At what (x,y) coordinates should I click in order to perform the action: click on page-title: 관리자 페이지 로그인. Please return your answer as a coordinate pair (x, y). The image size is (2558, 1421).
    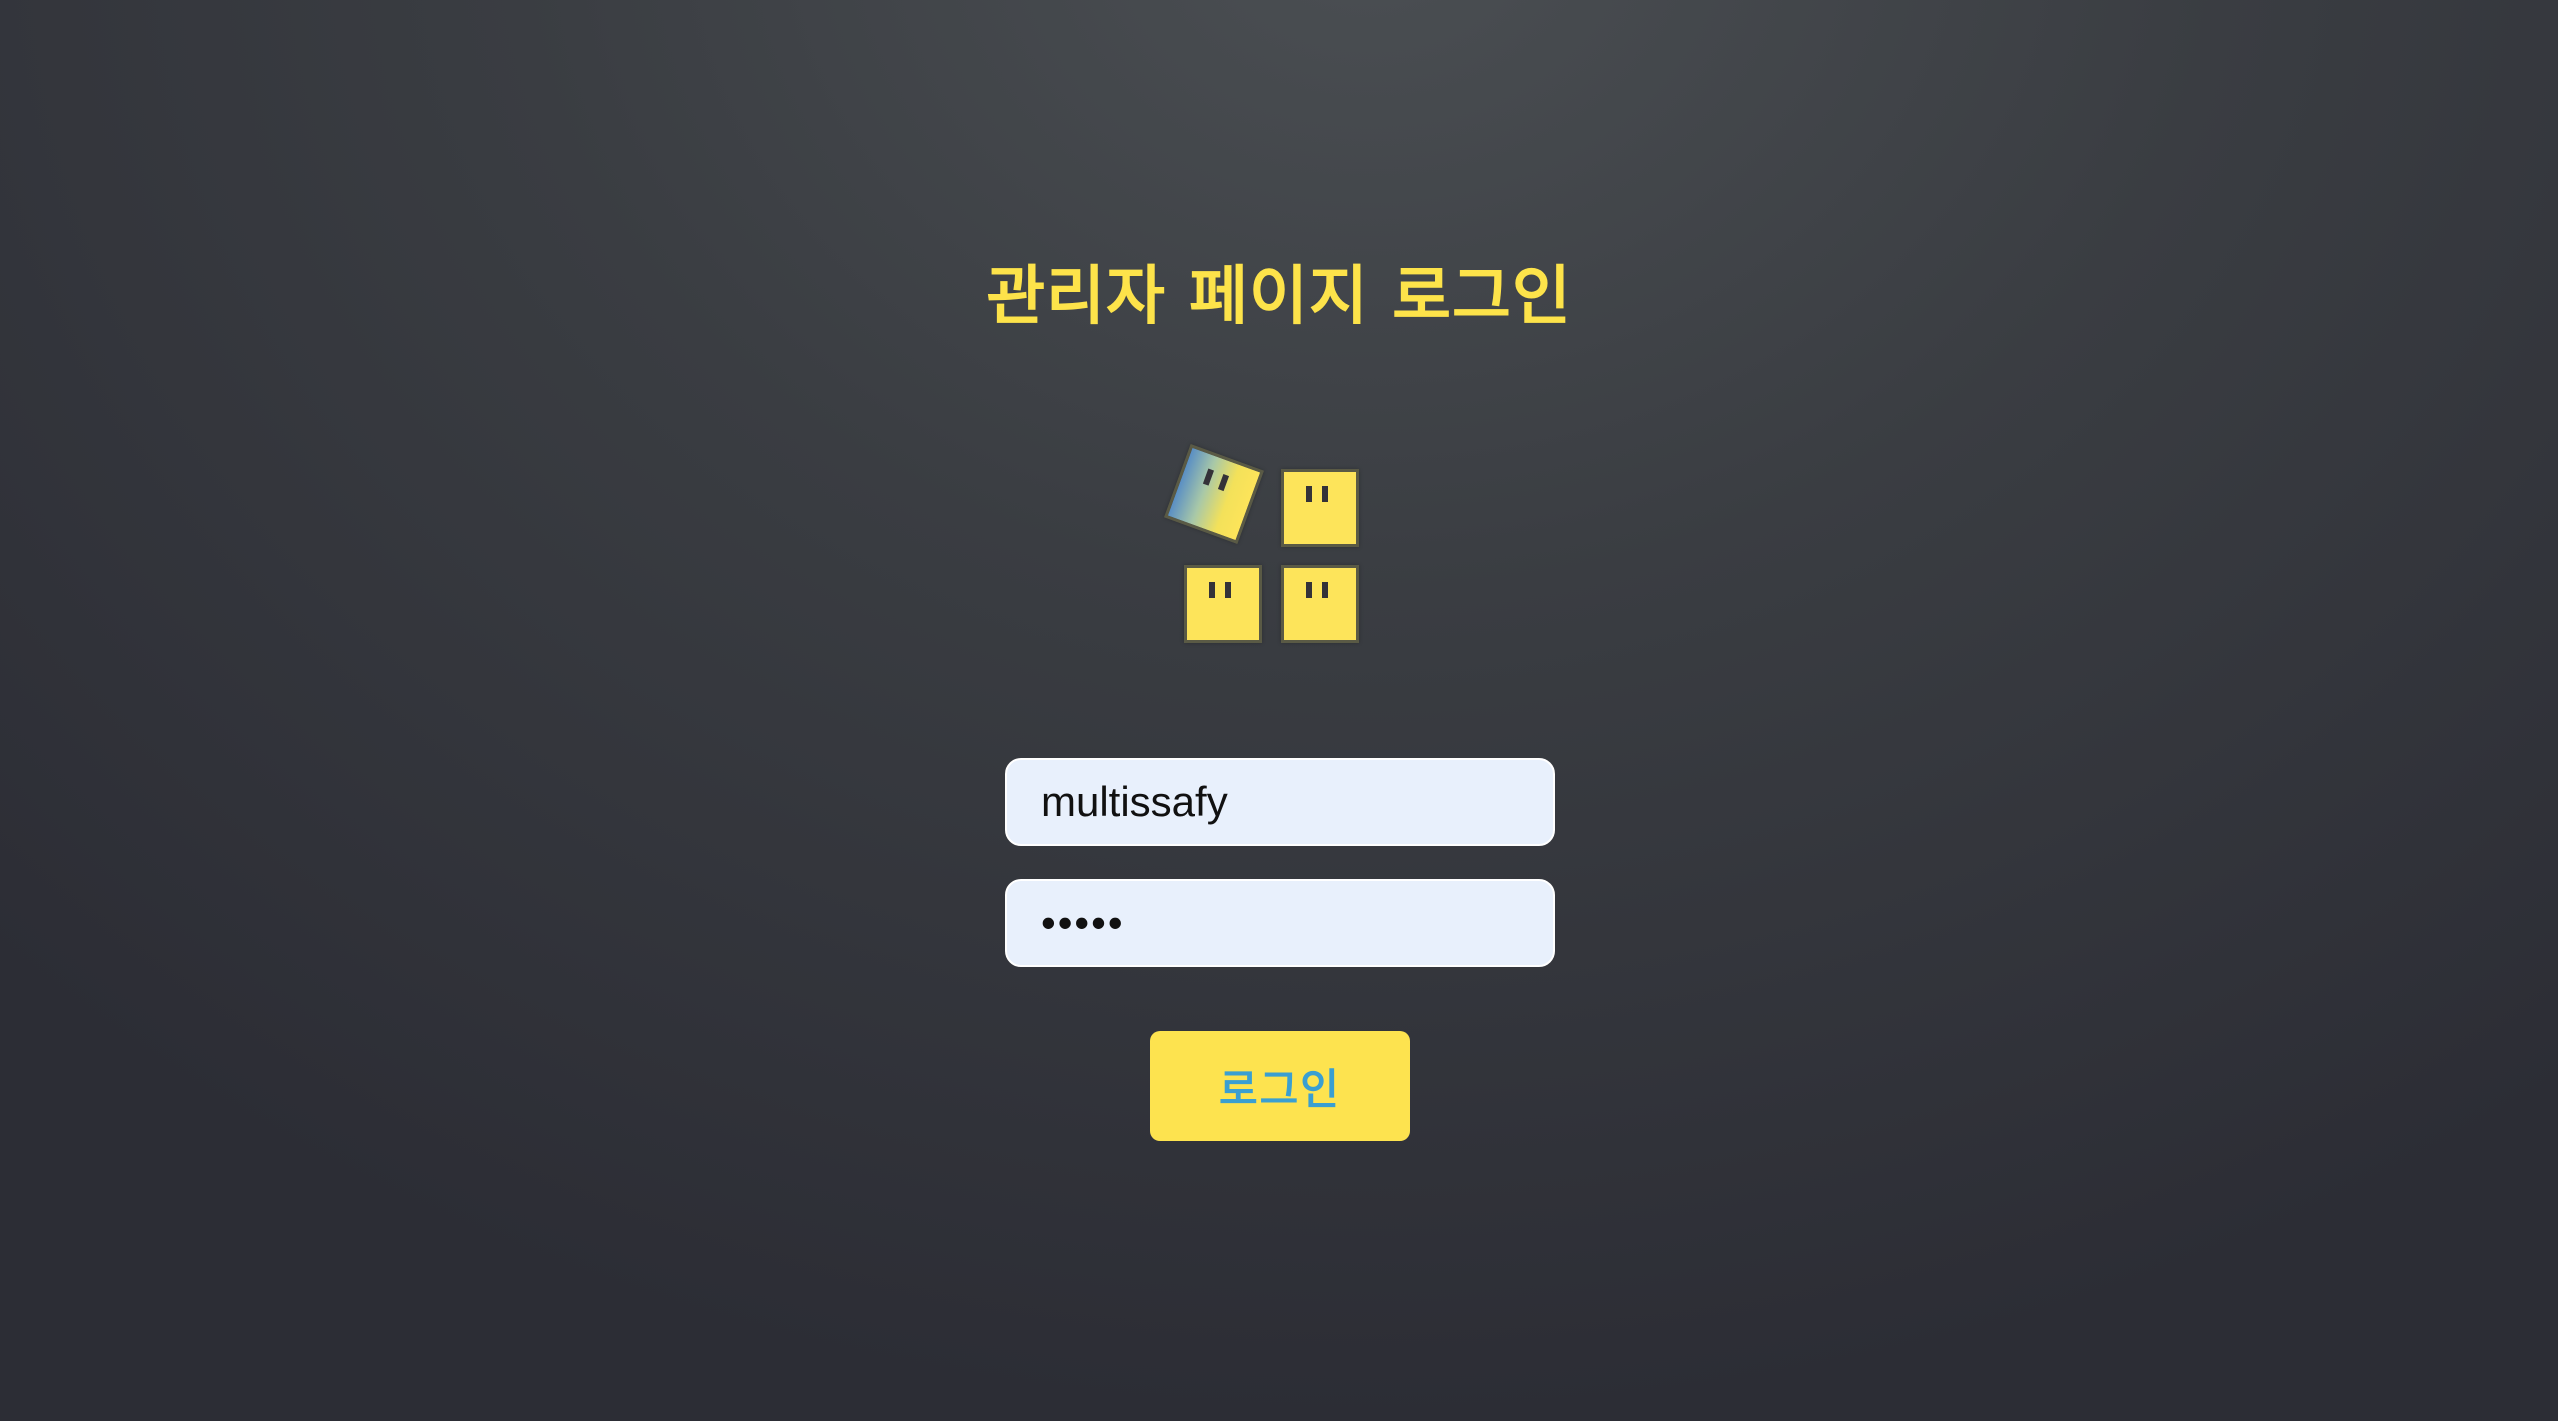
    Looking at the image, I should click on (1279, 297).